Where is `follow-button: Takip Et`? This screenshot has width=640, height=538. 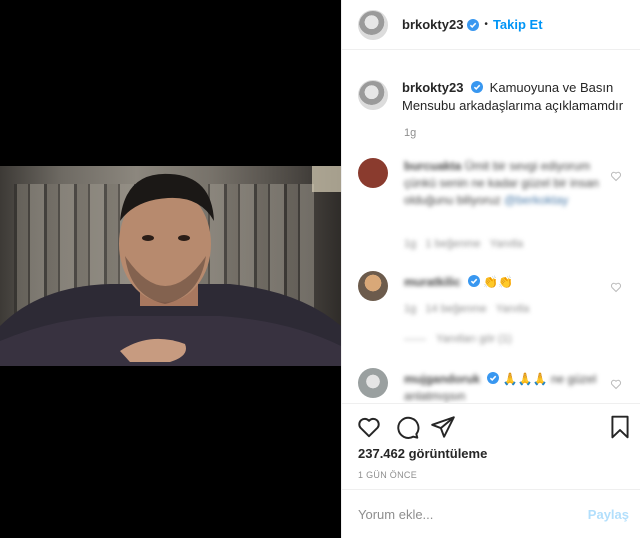
follow-button: Takip Et is located at coordinates (518, 24).